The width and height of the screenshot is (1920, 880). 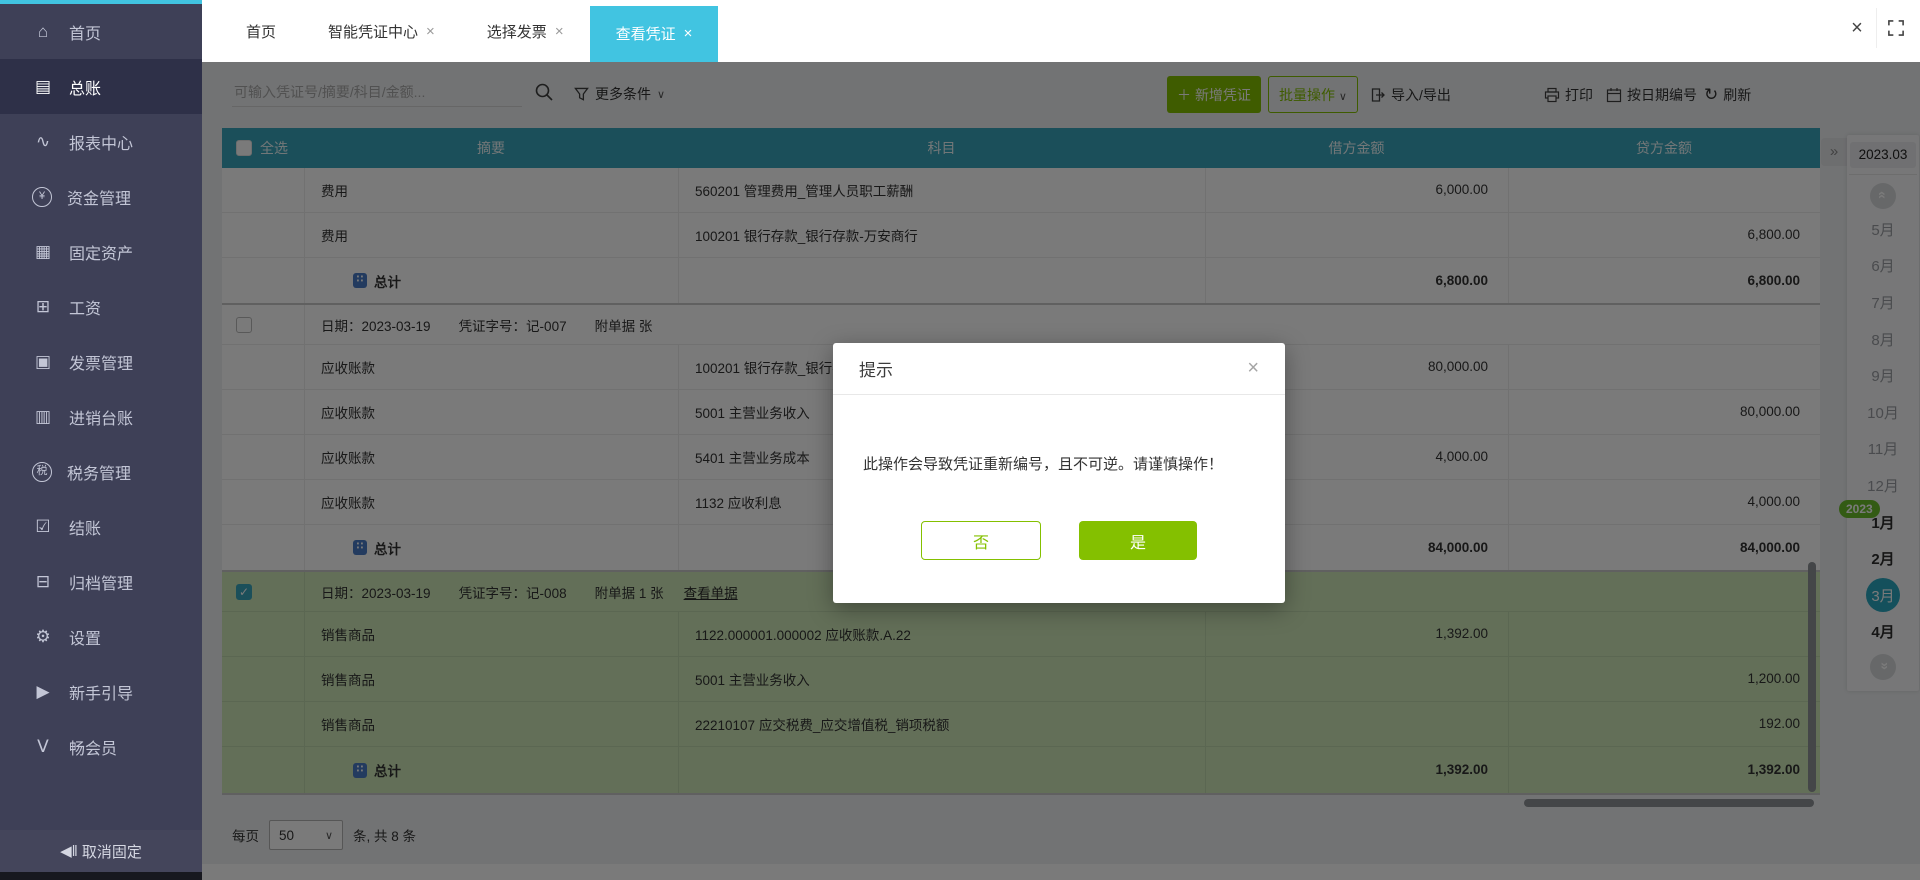 I want to click on sidebar-item-archive: ⊟ 归档管理, so click(x=101, y=581).